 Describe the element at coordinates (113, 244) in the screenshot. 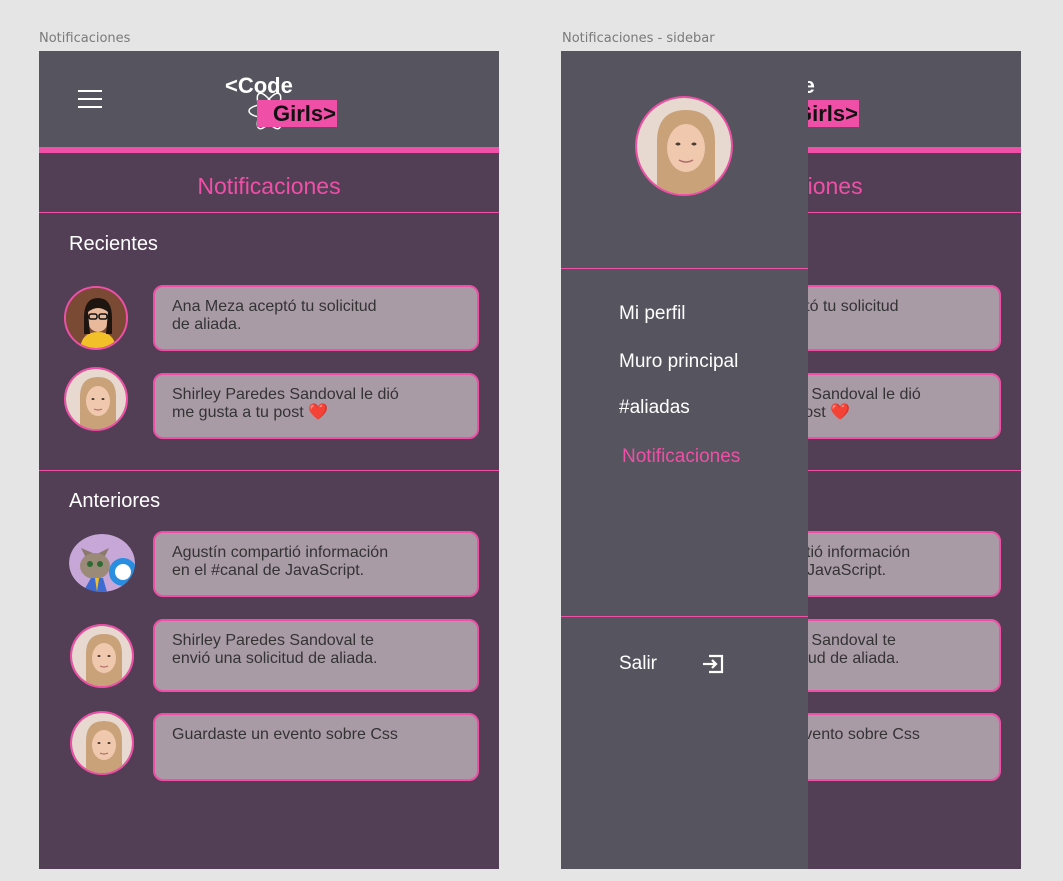

I see `section-title-recent: Recientes` at that location.